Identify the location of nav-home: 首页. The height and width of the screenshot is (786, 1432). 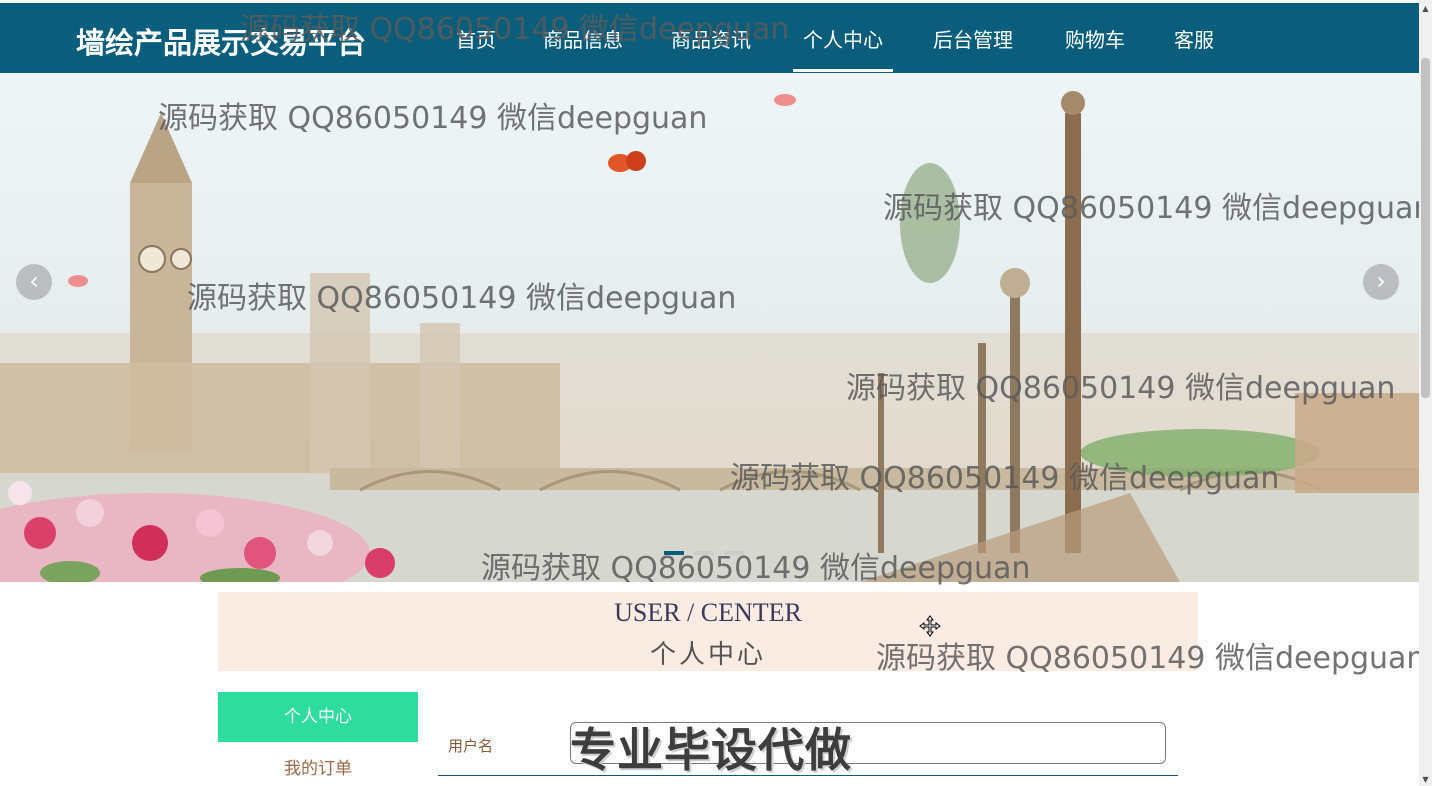
(476, 48).